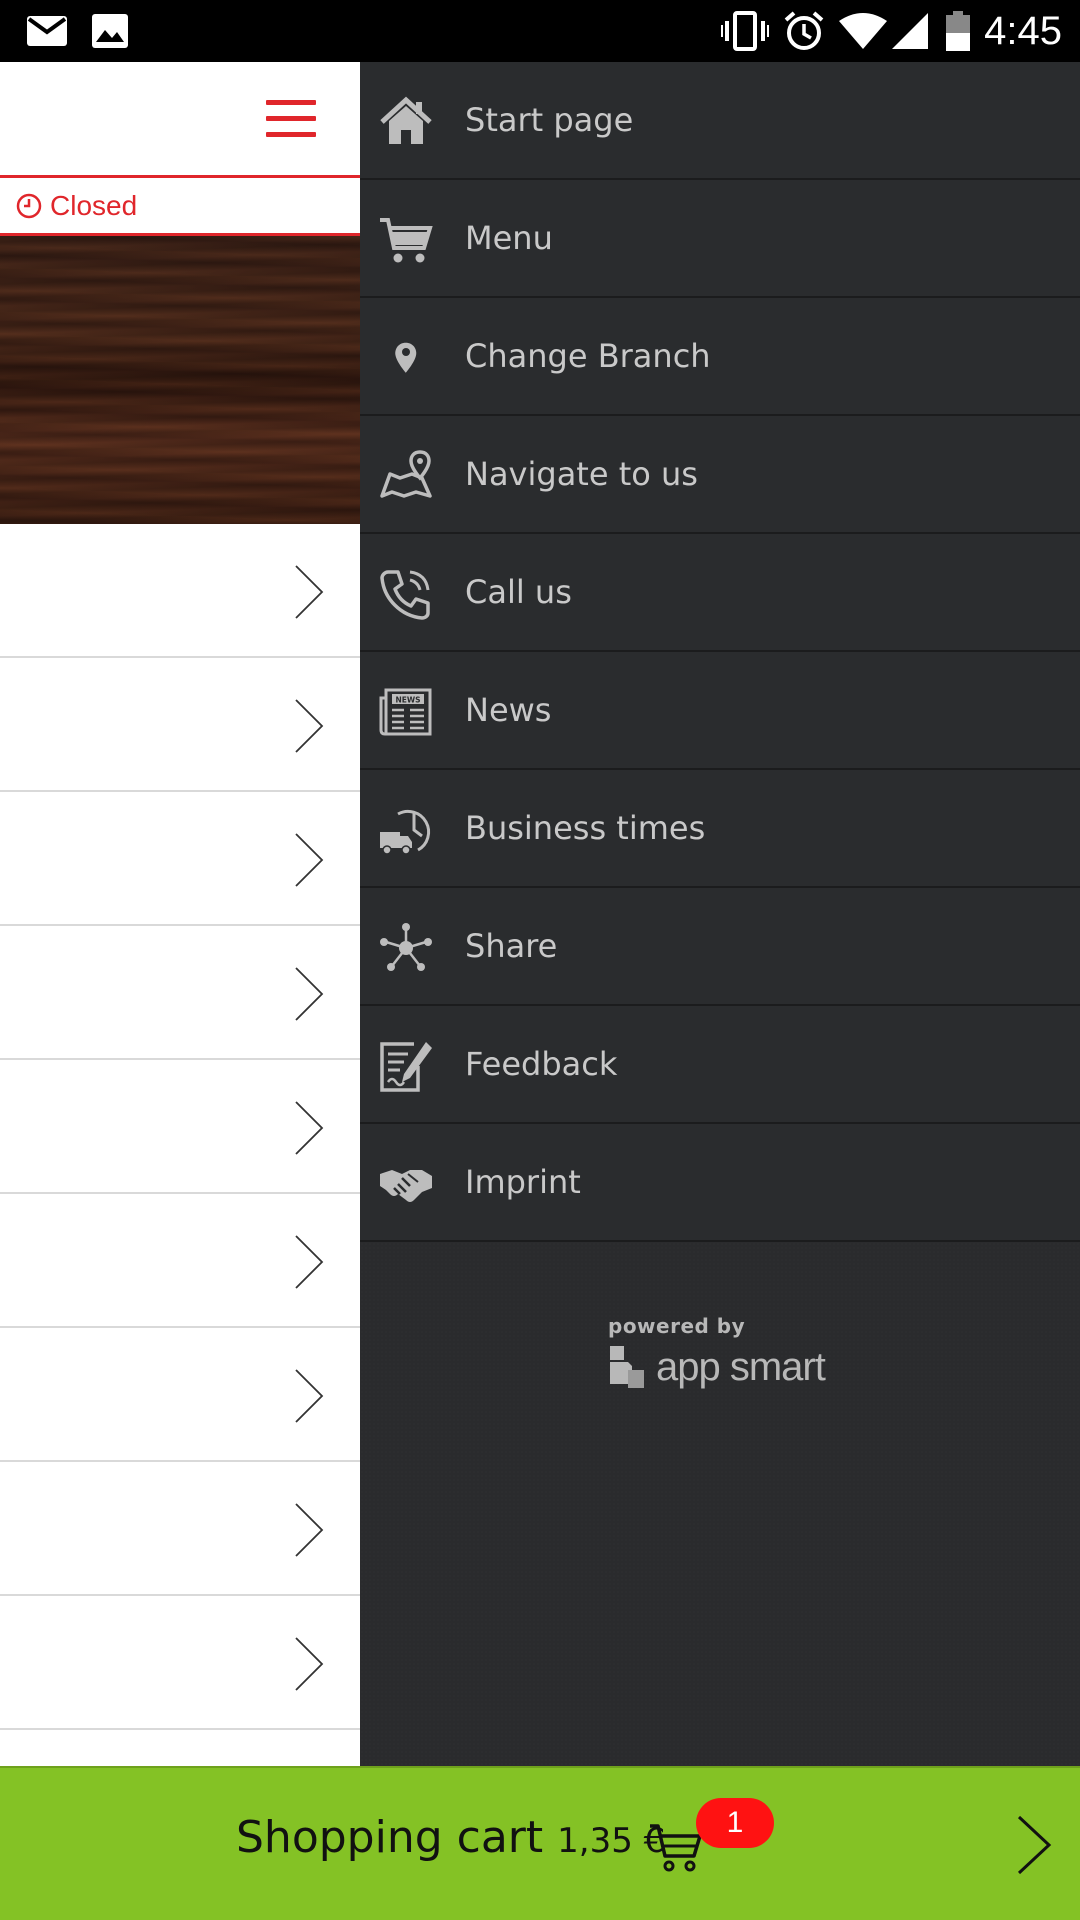 This screenshot has height=1920, width=1080. Describe the element at coordinates (180, 380) in the screenshot. I see `header-image` at that location.